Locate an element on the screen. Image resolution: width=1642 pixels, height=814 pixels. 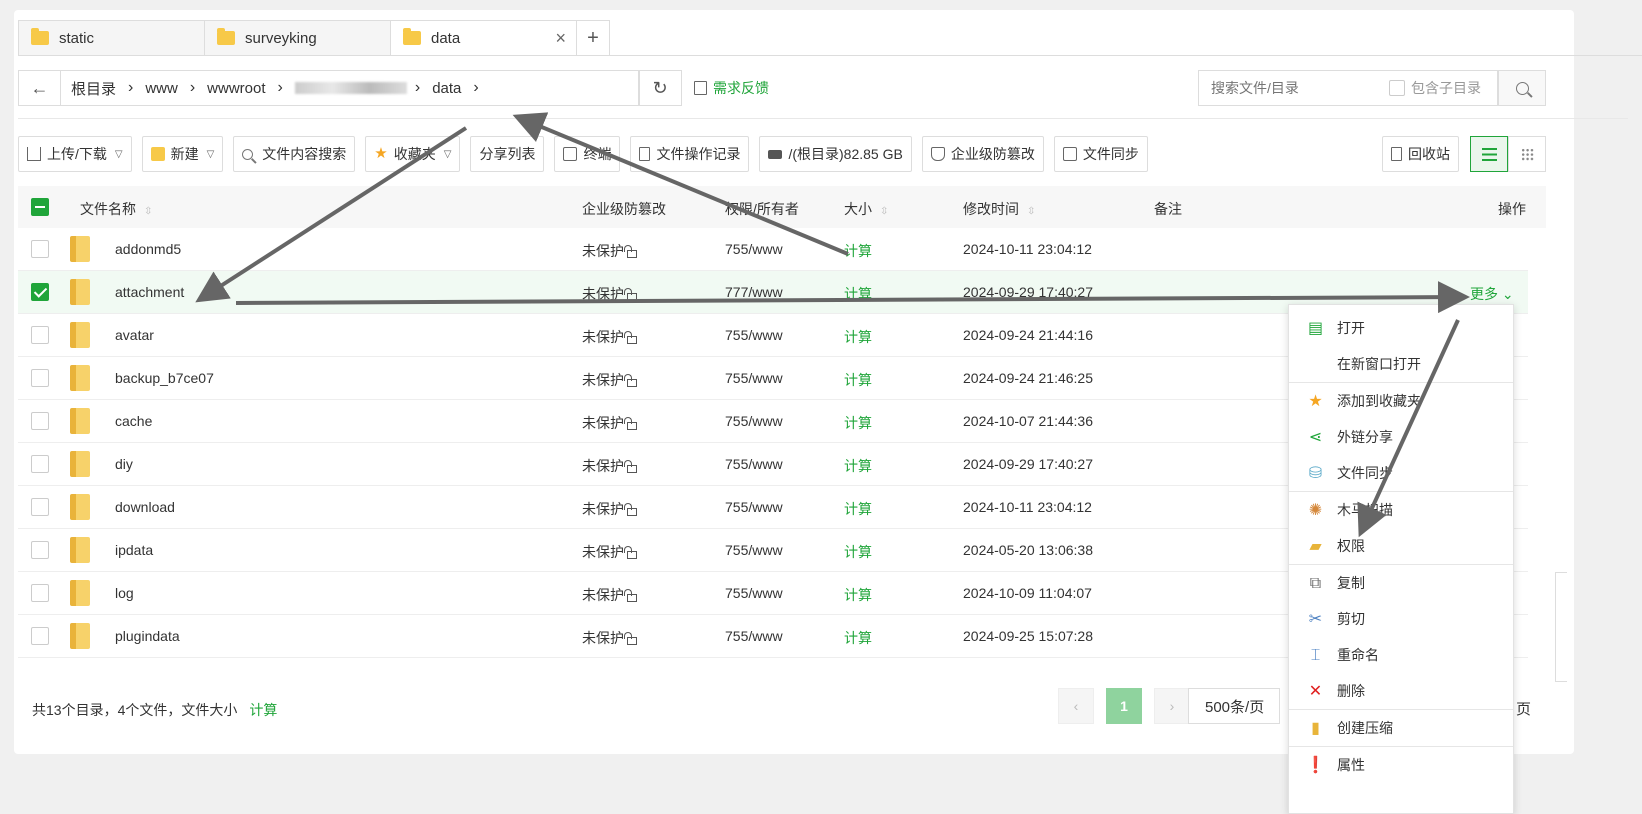
column-header-name: 文件名称 ⇳ is located at coordinates (116, 209).